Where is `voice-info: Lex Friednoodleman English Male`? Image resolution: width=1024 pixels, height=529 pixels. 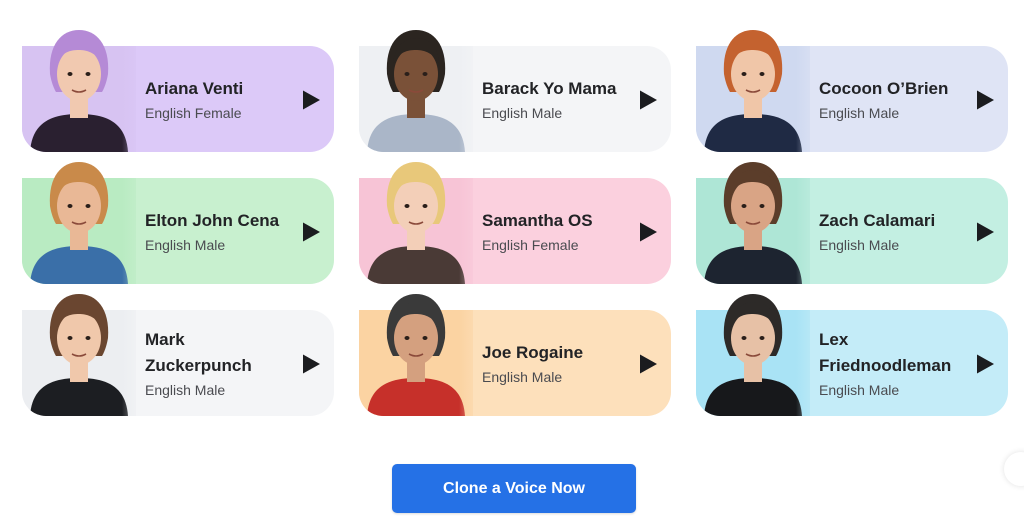
voice-info: Lex Friednoodleman English Male is located at coordinates (888, 363).